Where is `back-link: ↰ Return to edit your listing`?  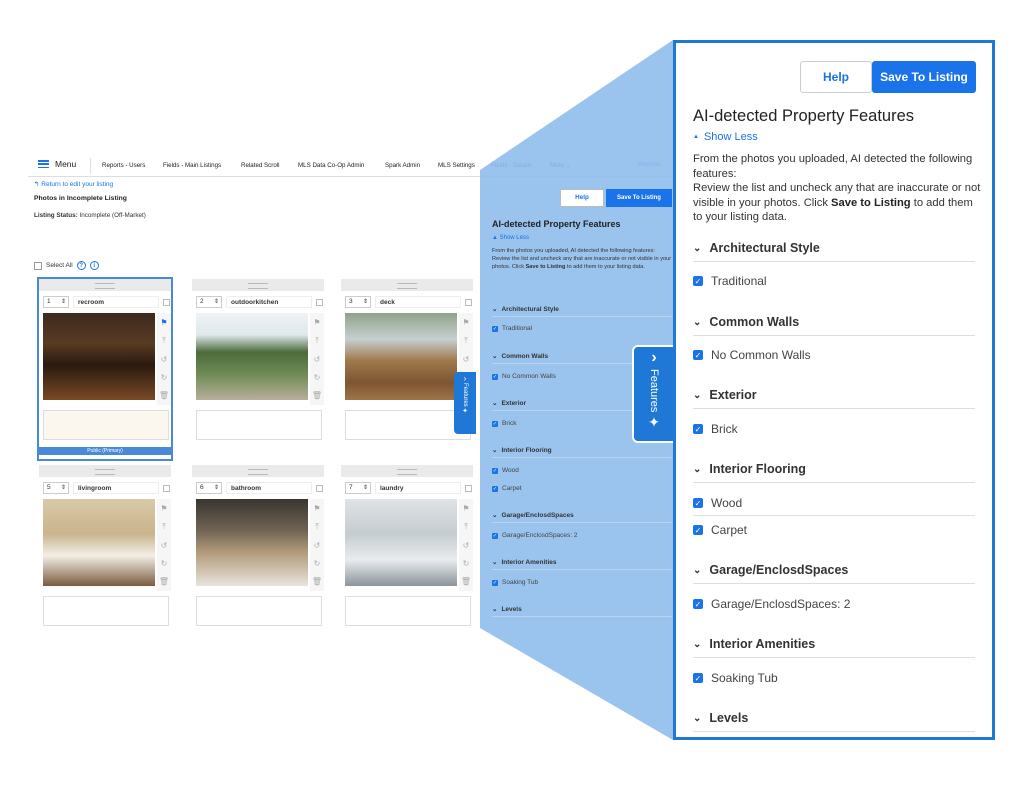 back-link: ↰ Return to edit your listing is located at coordinates (73, 184).